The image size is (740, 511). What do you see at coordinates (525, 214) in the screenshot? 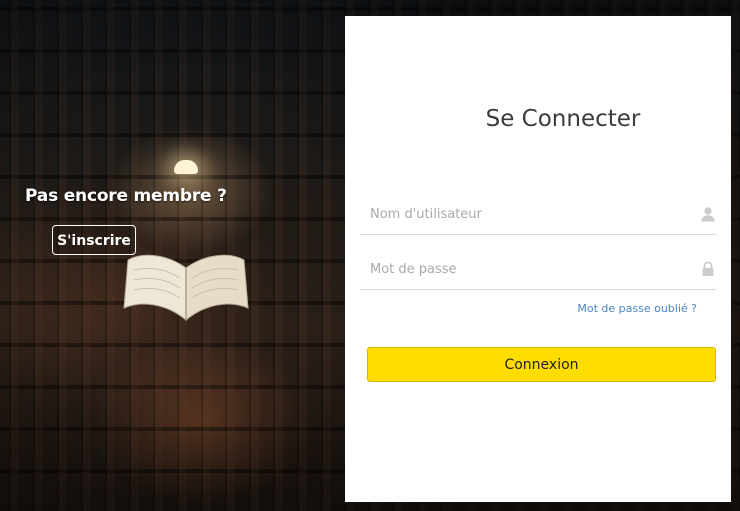
I see `username-input` at bounding box center [525, 214].